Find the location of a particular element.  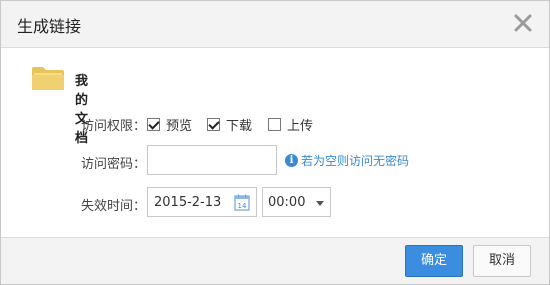

cancel-button: 取消 is located at coordinates (502, 261).